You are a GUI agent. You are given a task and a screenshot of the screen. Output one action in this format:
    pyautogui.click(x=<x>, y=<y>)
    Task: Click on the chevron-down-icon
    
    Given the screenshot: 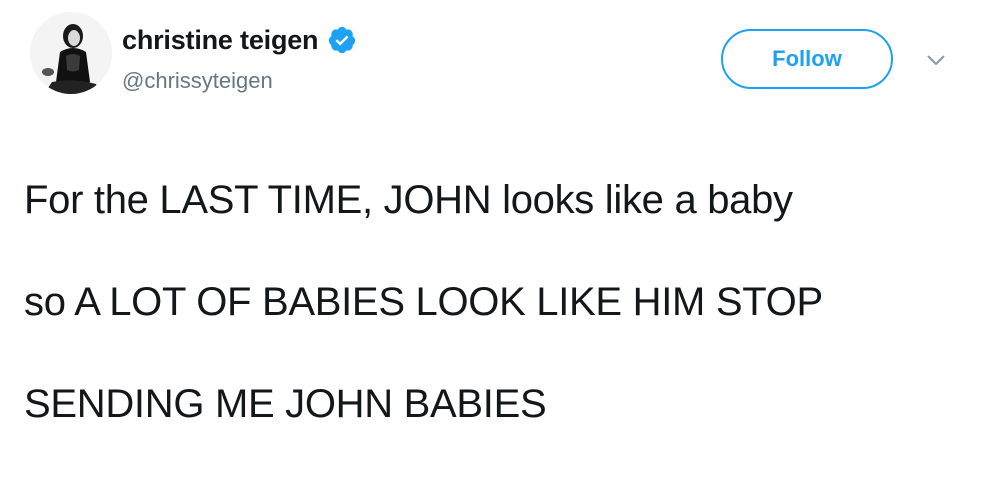 What is the action you would take?
    pyautogui.click(x=936, y=60)
    